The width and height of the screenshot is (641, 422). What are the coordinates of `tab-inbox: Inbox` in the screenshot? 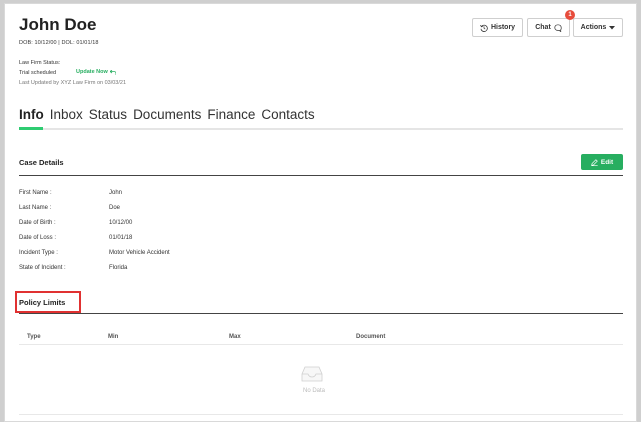 It's located at (66, 114).